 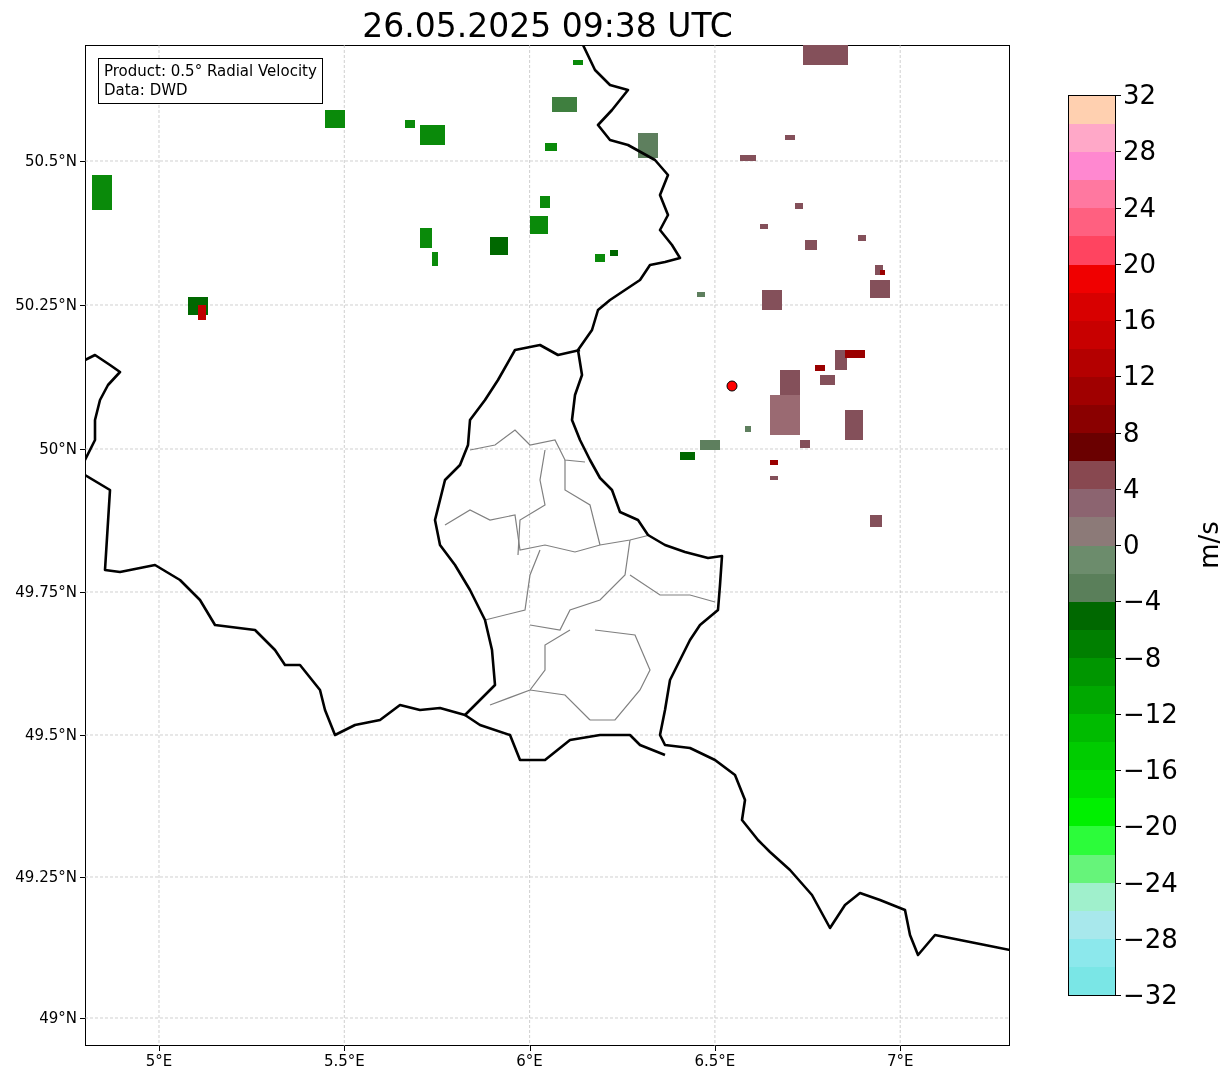 What do you see at coordinates (1142, 601) in the screenshot?
I see `colorbar-tick-label: −4` at bounding box center [1142, 601].